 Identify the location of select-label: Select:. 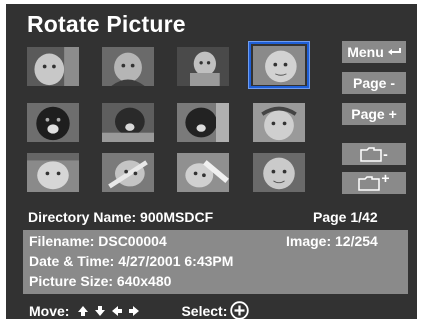
(204, 310).